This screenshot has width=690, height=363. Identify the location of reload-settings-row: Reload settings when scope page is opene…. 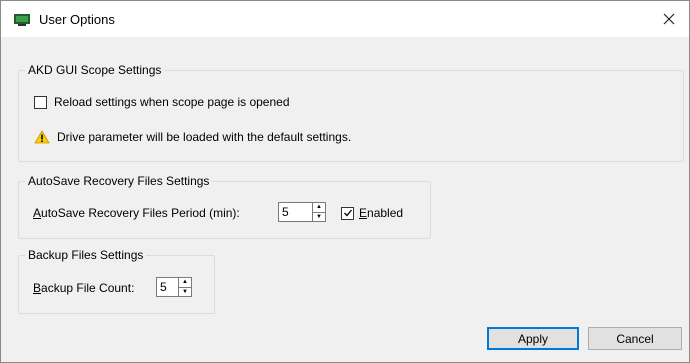
(162, 102).